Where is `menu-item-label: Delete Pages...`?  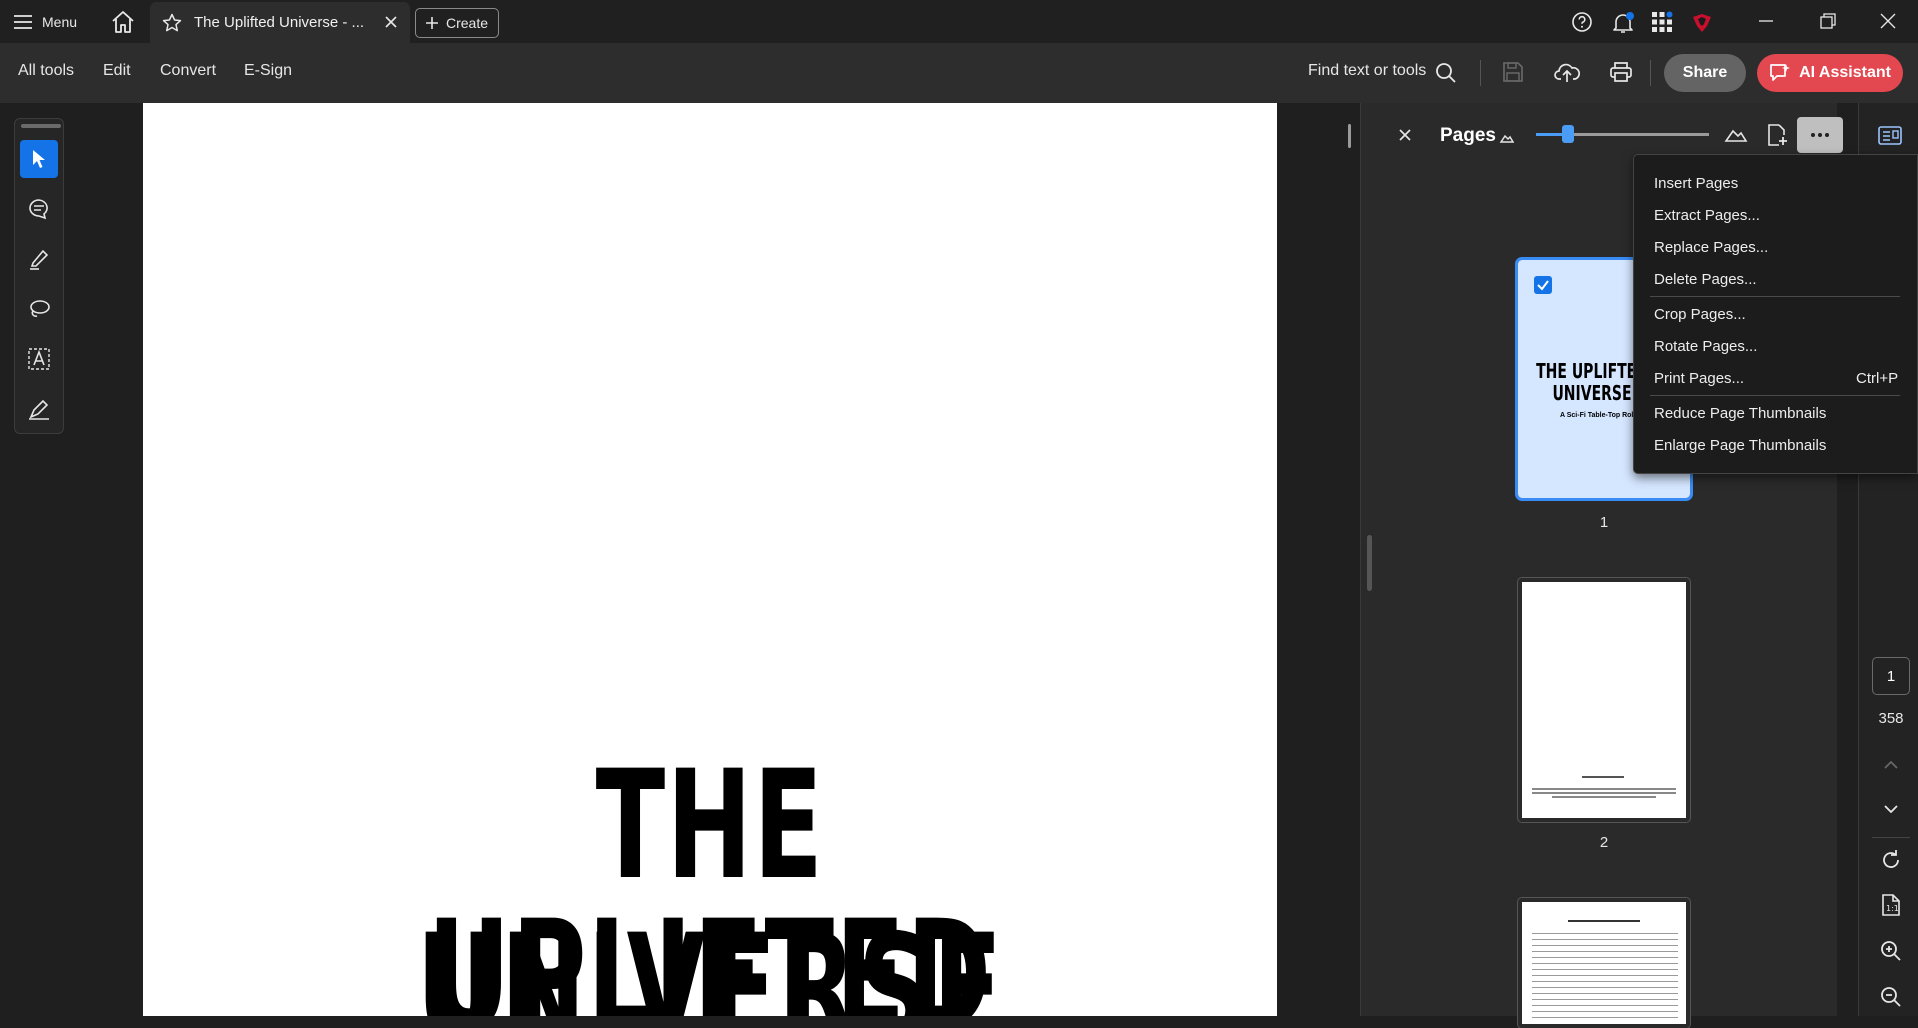
menu-item-label: Delete Pages... is located at coordinates (1705, 279).